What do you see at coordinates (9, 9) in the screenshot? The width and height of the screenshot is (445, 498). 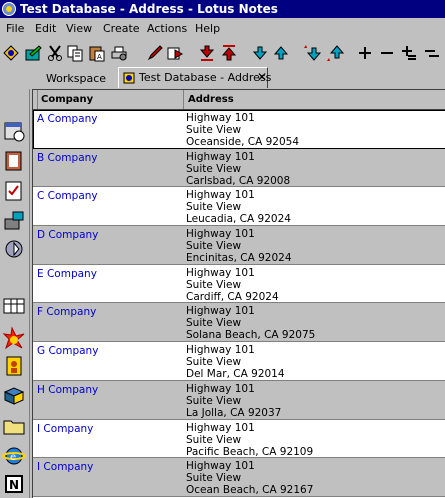 I see `lotus-notes-app-icon` at bounding box center [9, 9].